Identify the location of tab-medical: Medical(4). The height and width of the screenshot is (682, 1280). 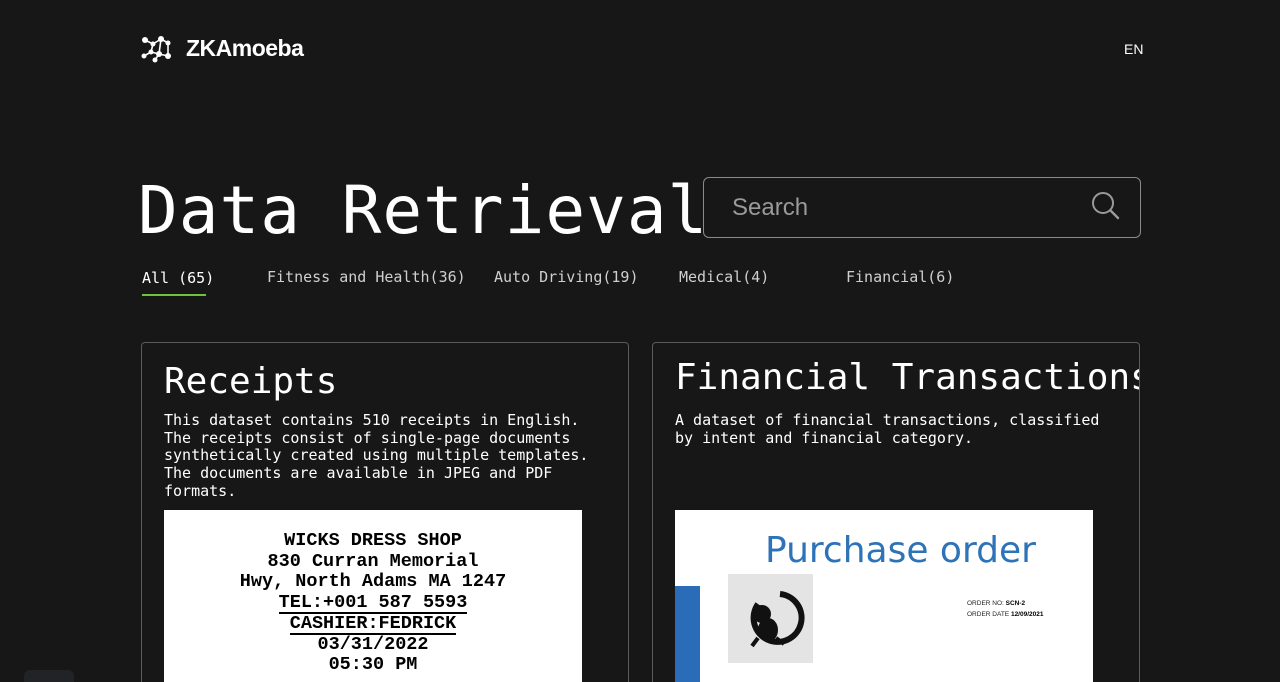
(724, 277).